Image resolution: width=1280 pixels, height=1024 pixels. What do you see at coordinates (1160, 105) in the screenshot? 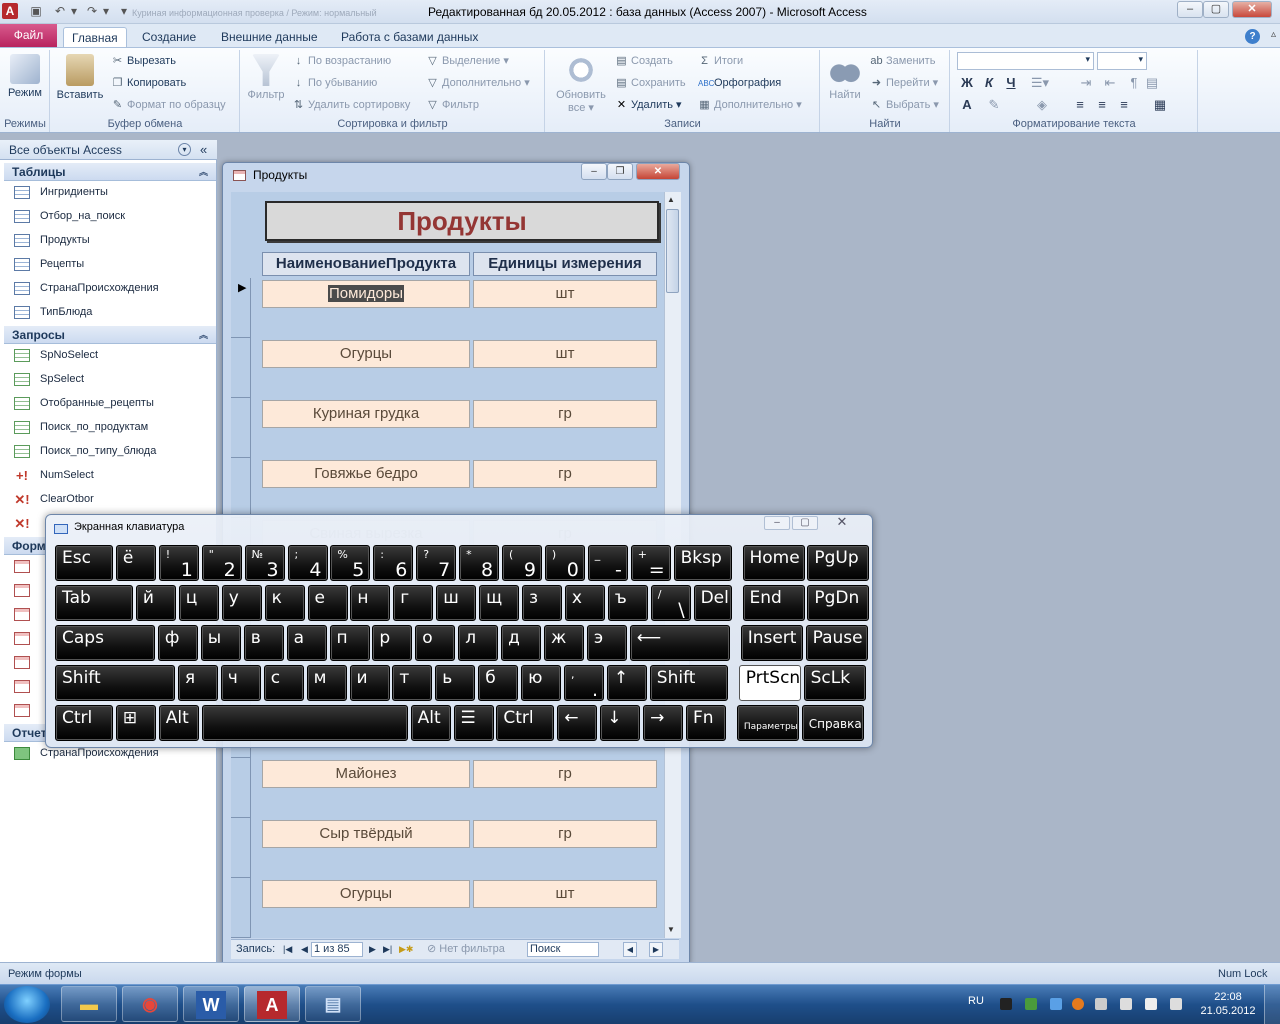
I see `grid-icon: ▦` at bounding box center [1160, 105].